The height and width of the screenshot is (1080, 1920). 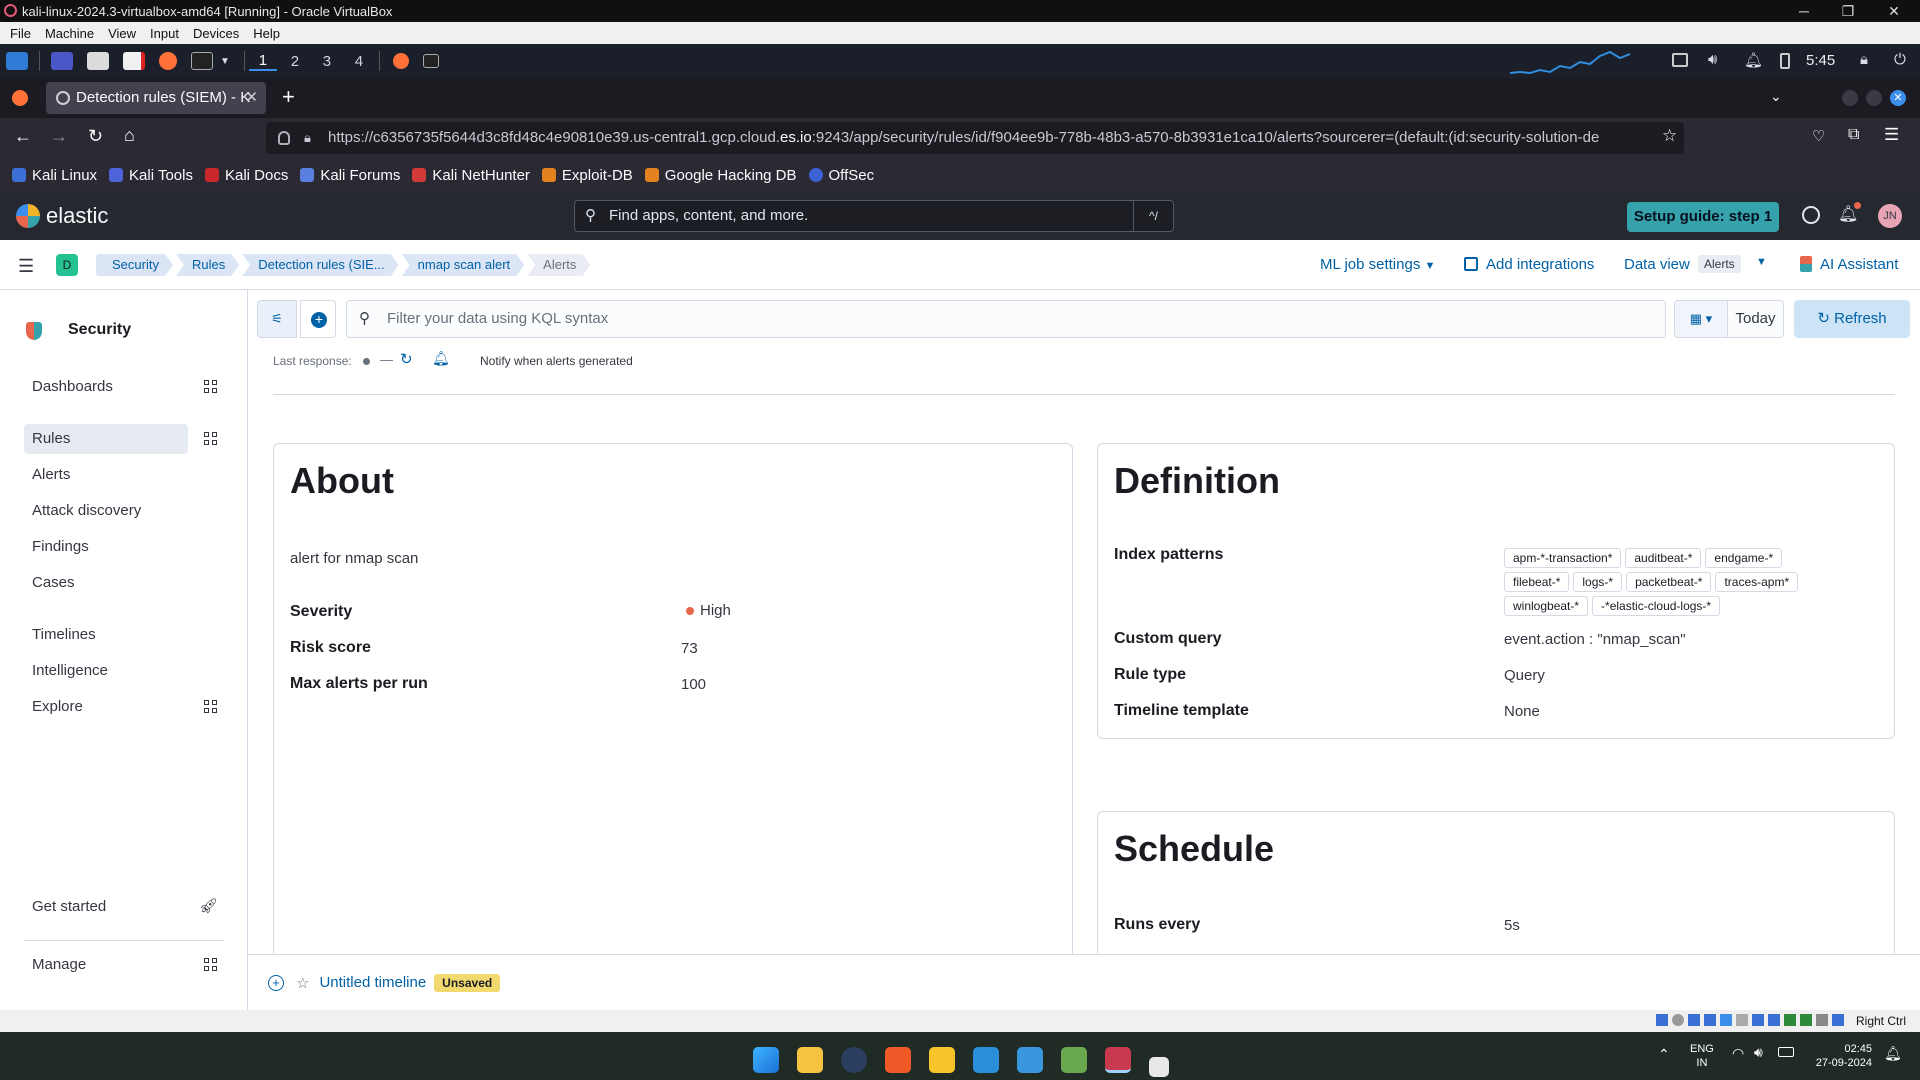 I want to click on add-integrations-button: Add integrations, so click(x=1540, y=264).